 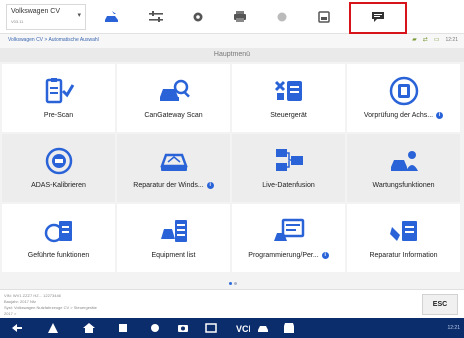 I want to click on tile-pre-scan: Pre-Scan, so click(x=58, y=98).